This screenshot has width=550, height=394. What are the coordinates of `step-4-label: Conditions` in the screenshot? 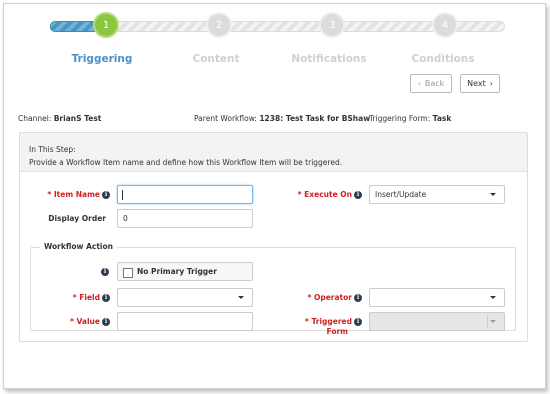 It's located at (443, 59).